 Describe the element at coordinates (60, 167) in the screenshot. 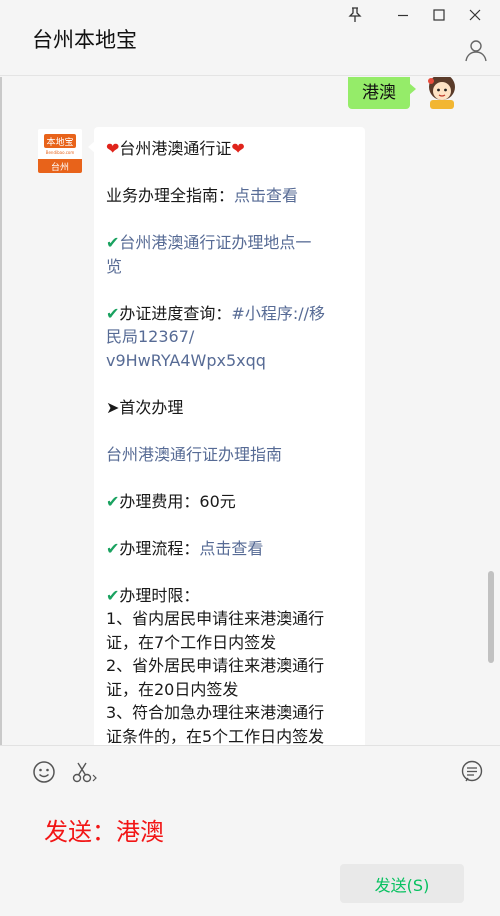

I see `avatar-city-text: 台州` at that location.